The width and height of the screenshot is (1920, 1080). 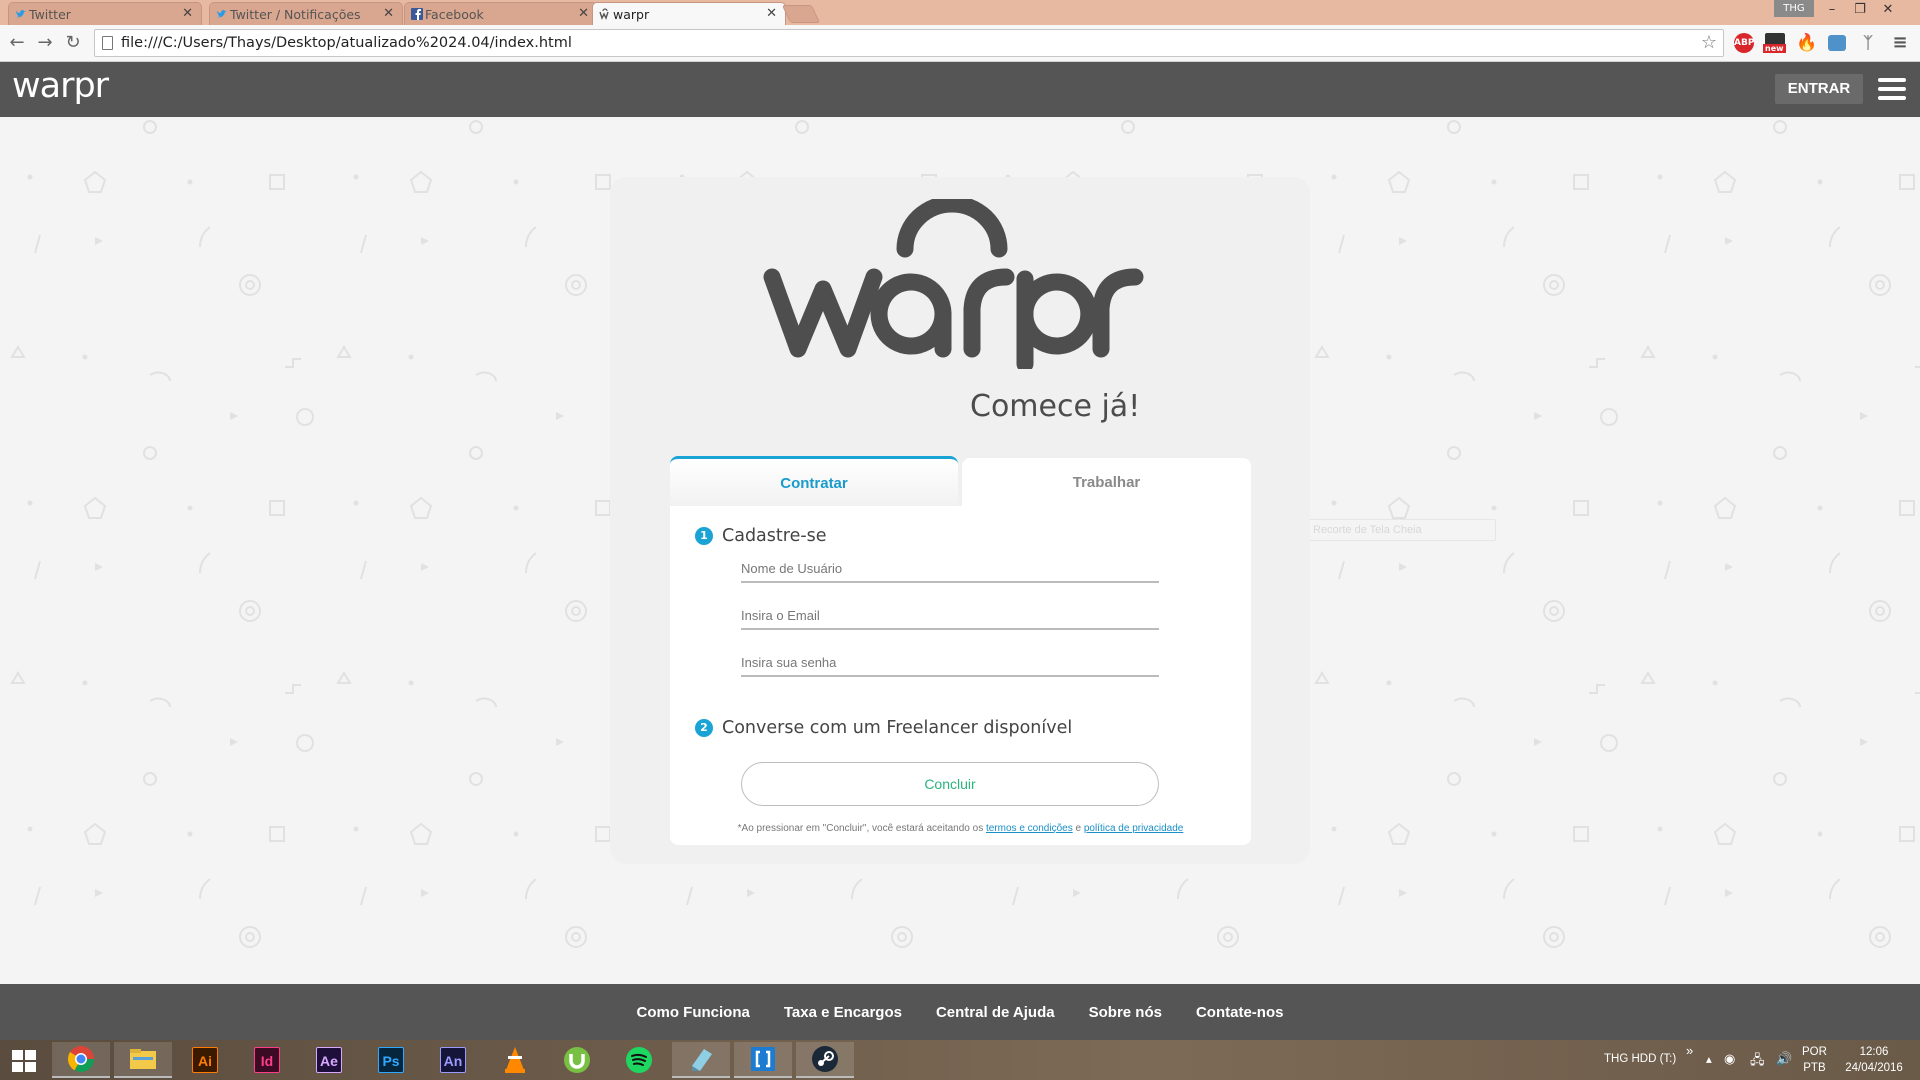 I want to click on file-explorer-icon, so click(x=143, y=1059).